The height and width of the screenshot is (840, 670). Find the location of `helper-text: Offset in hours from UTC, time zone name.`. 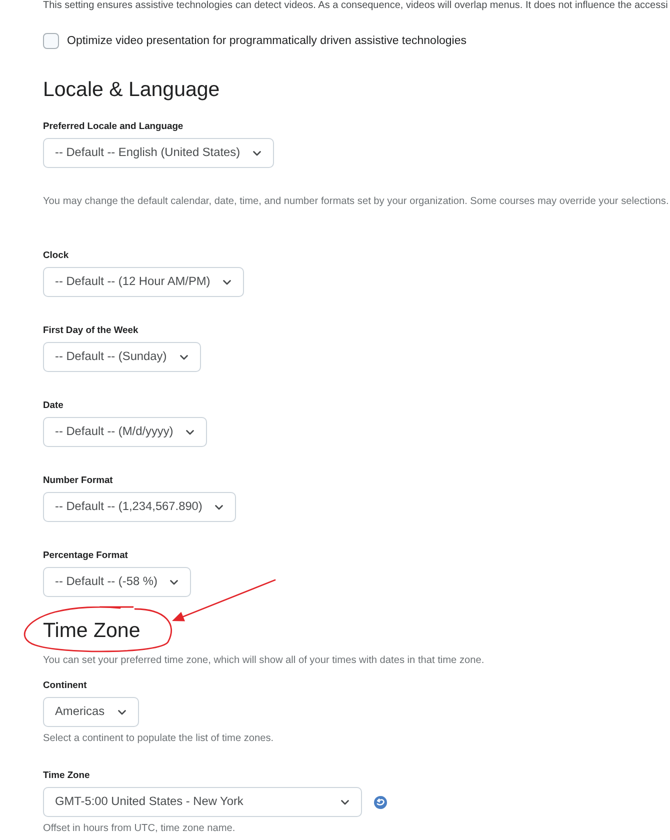

helper-text: Offset in hours from UTC, time zone name. is located at coordinates (139, 829).